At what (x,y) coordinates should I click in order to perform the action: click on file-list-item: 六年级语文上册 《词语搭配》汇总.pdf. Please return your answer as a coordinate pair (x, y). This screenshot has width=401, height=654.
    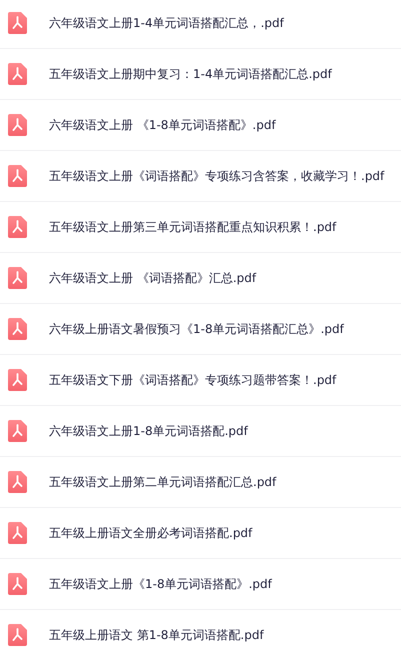
    Looking at the image, I should click on (200, 278).